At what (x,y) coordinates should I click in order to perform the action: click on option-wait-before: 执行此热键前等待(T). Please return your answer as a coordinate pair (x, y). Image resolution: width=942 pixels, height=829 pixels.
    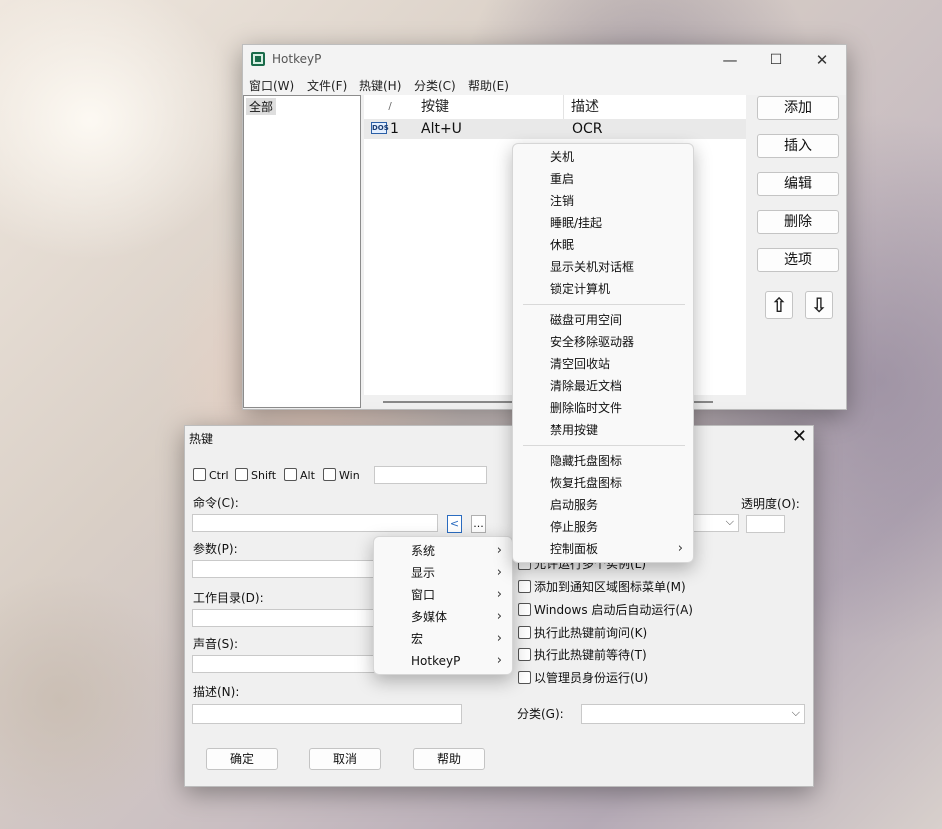
    Looking at the image, I should click on (582, 654).